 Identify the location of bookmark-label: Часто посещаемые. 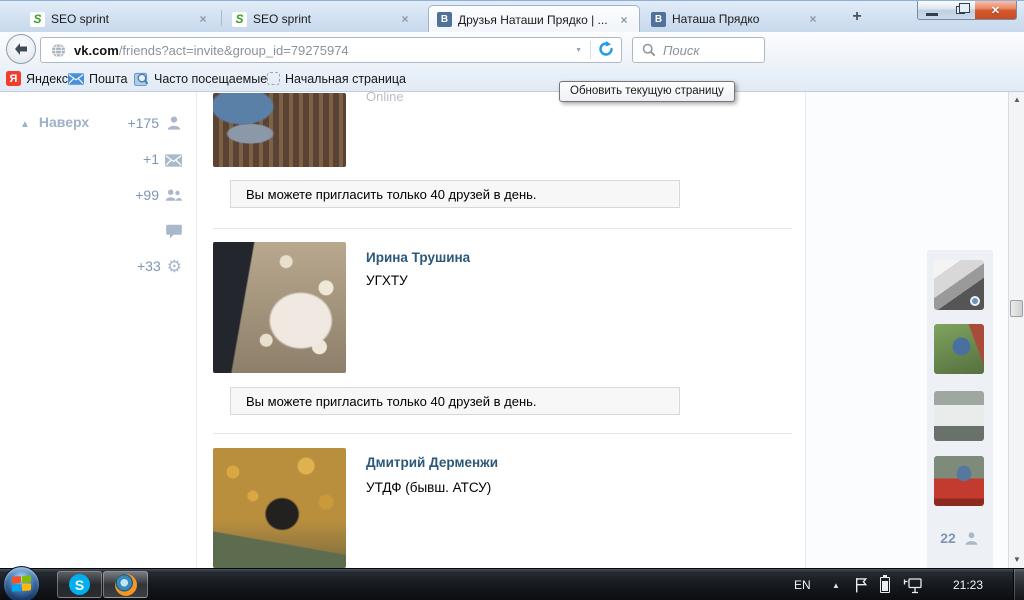
(211, 78).